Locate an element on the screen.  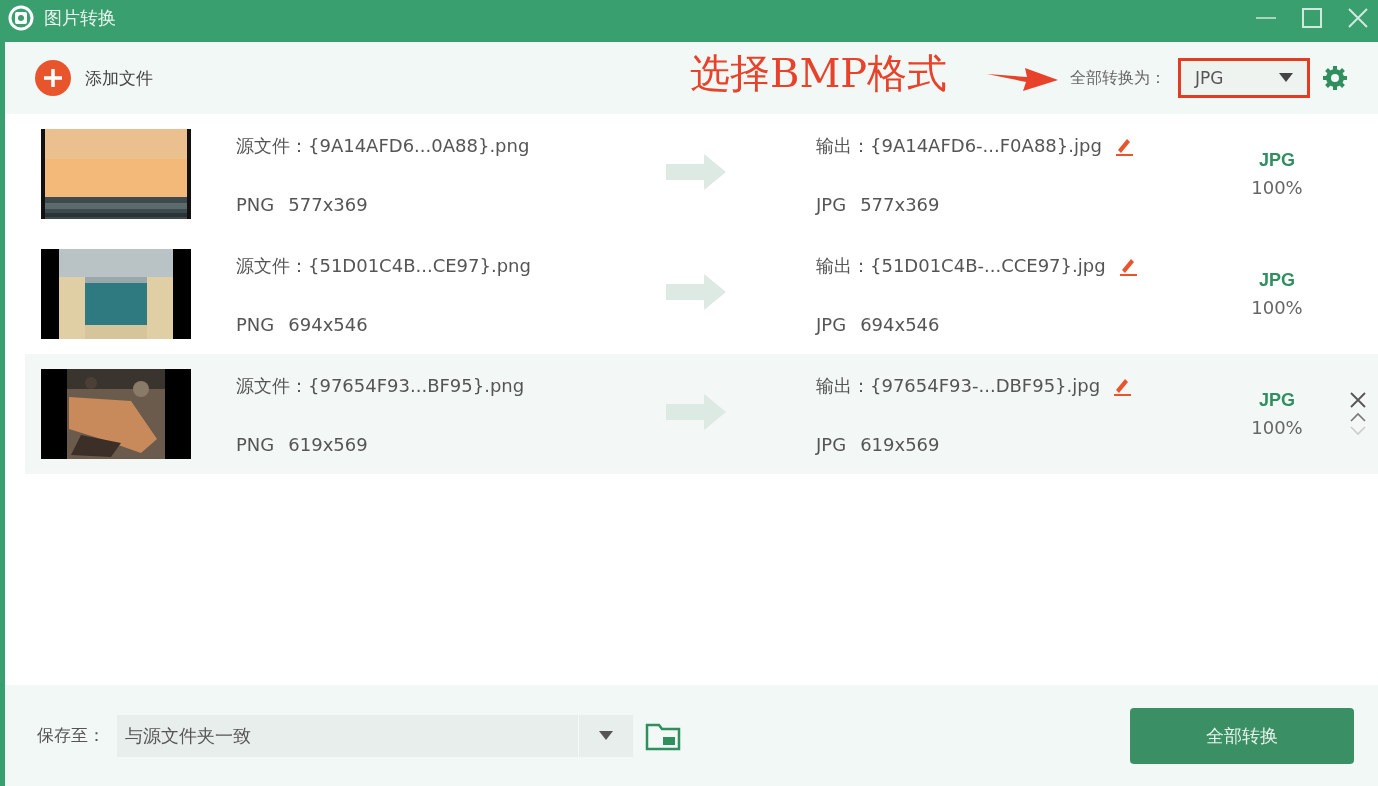
plus-icon is located at coordinates (53, 78).